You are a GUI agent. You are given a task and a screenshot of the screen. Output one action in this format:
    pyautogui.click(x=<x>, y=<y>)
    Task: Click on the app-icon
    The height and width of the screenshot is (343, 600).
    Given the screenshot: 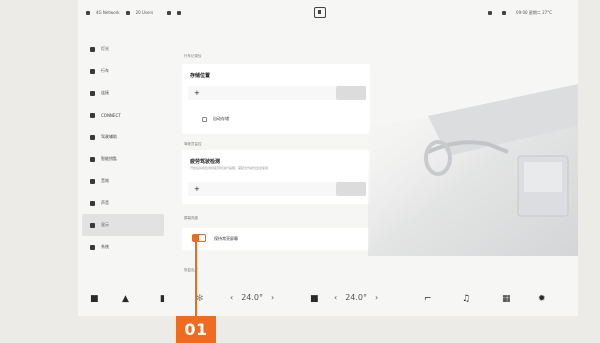 What is the action you would take?
    pyautogui.click(x=92, y=115)
    